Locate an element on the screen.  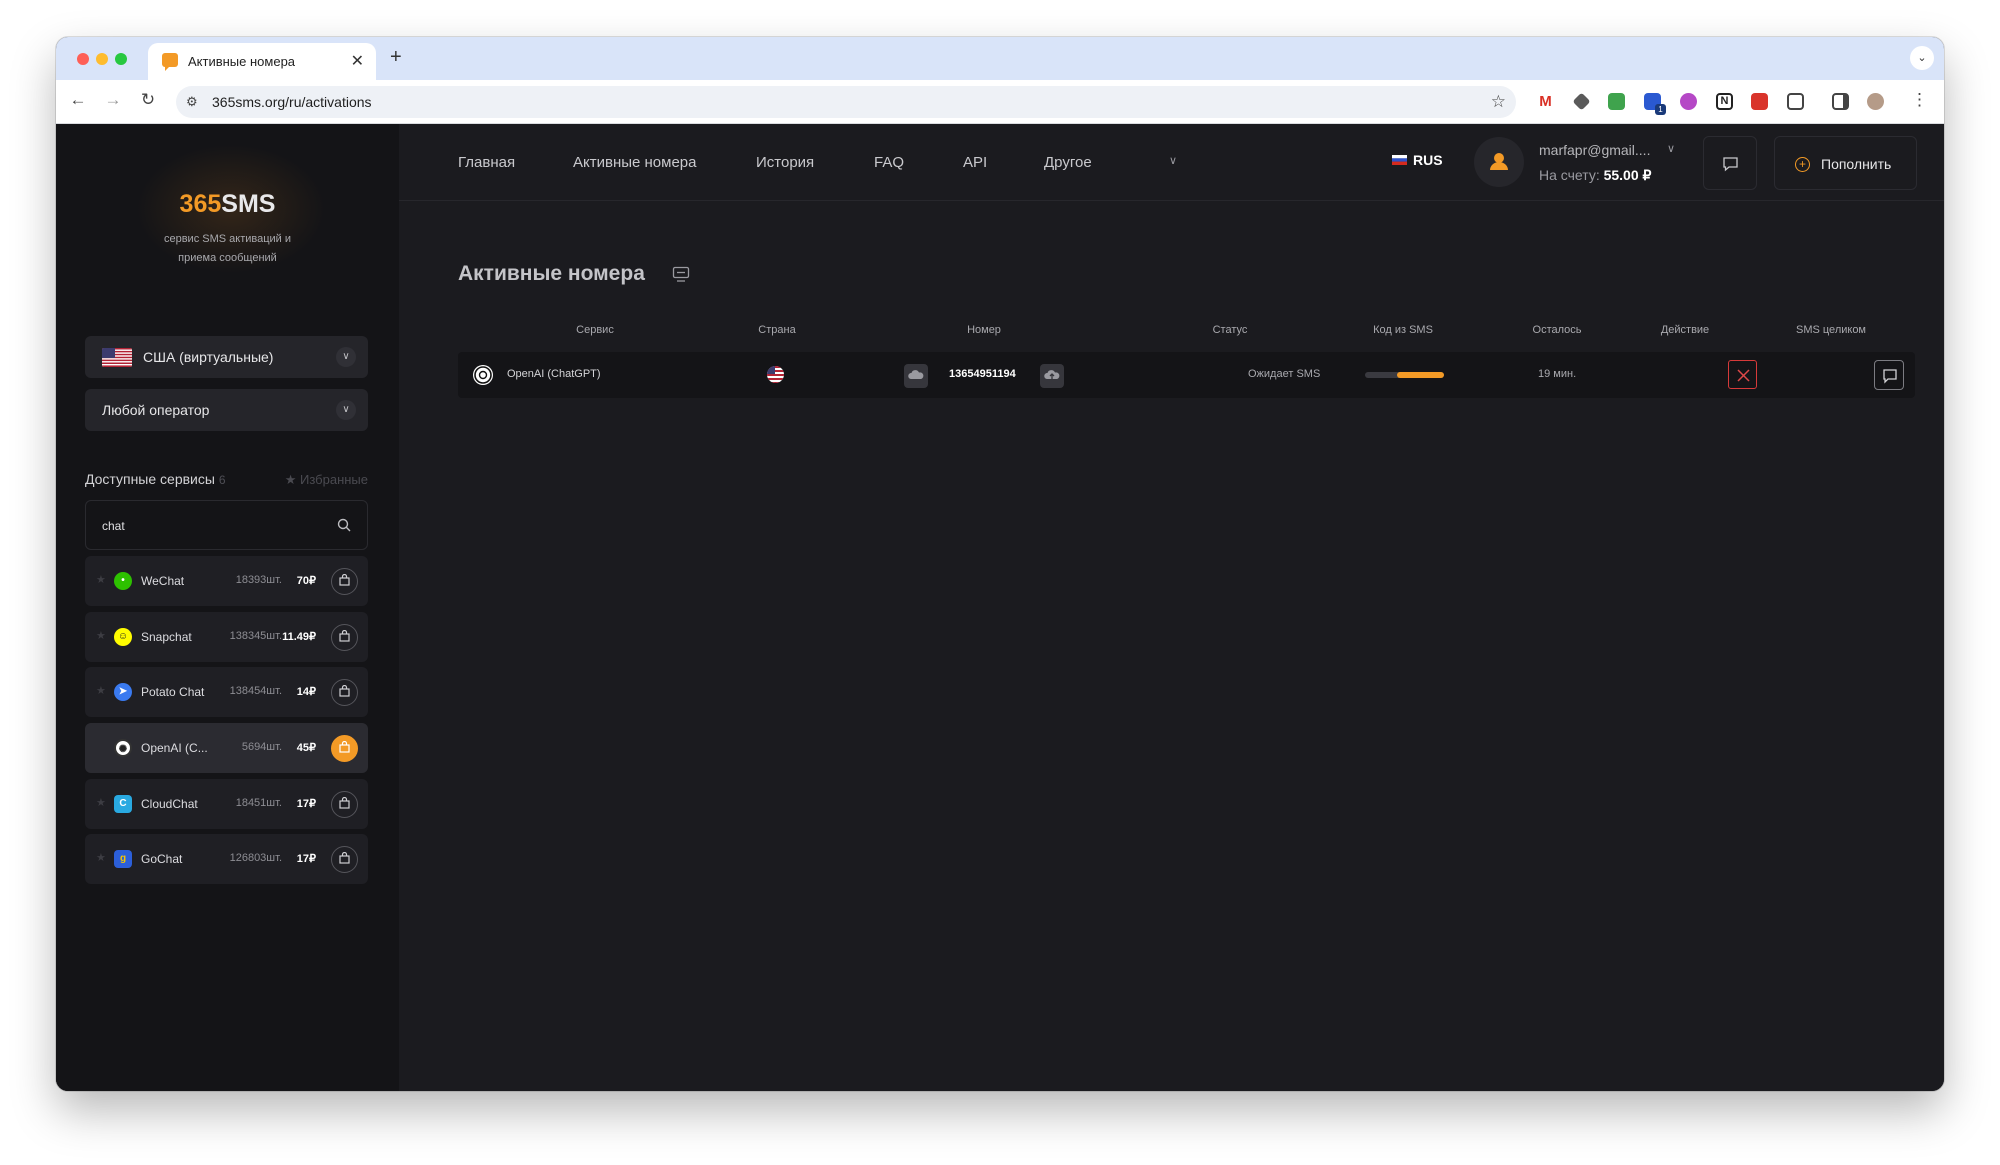
column-header-service: Сервис is located at coordinates (595, 330).